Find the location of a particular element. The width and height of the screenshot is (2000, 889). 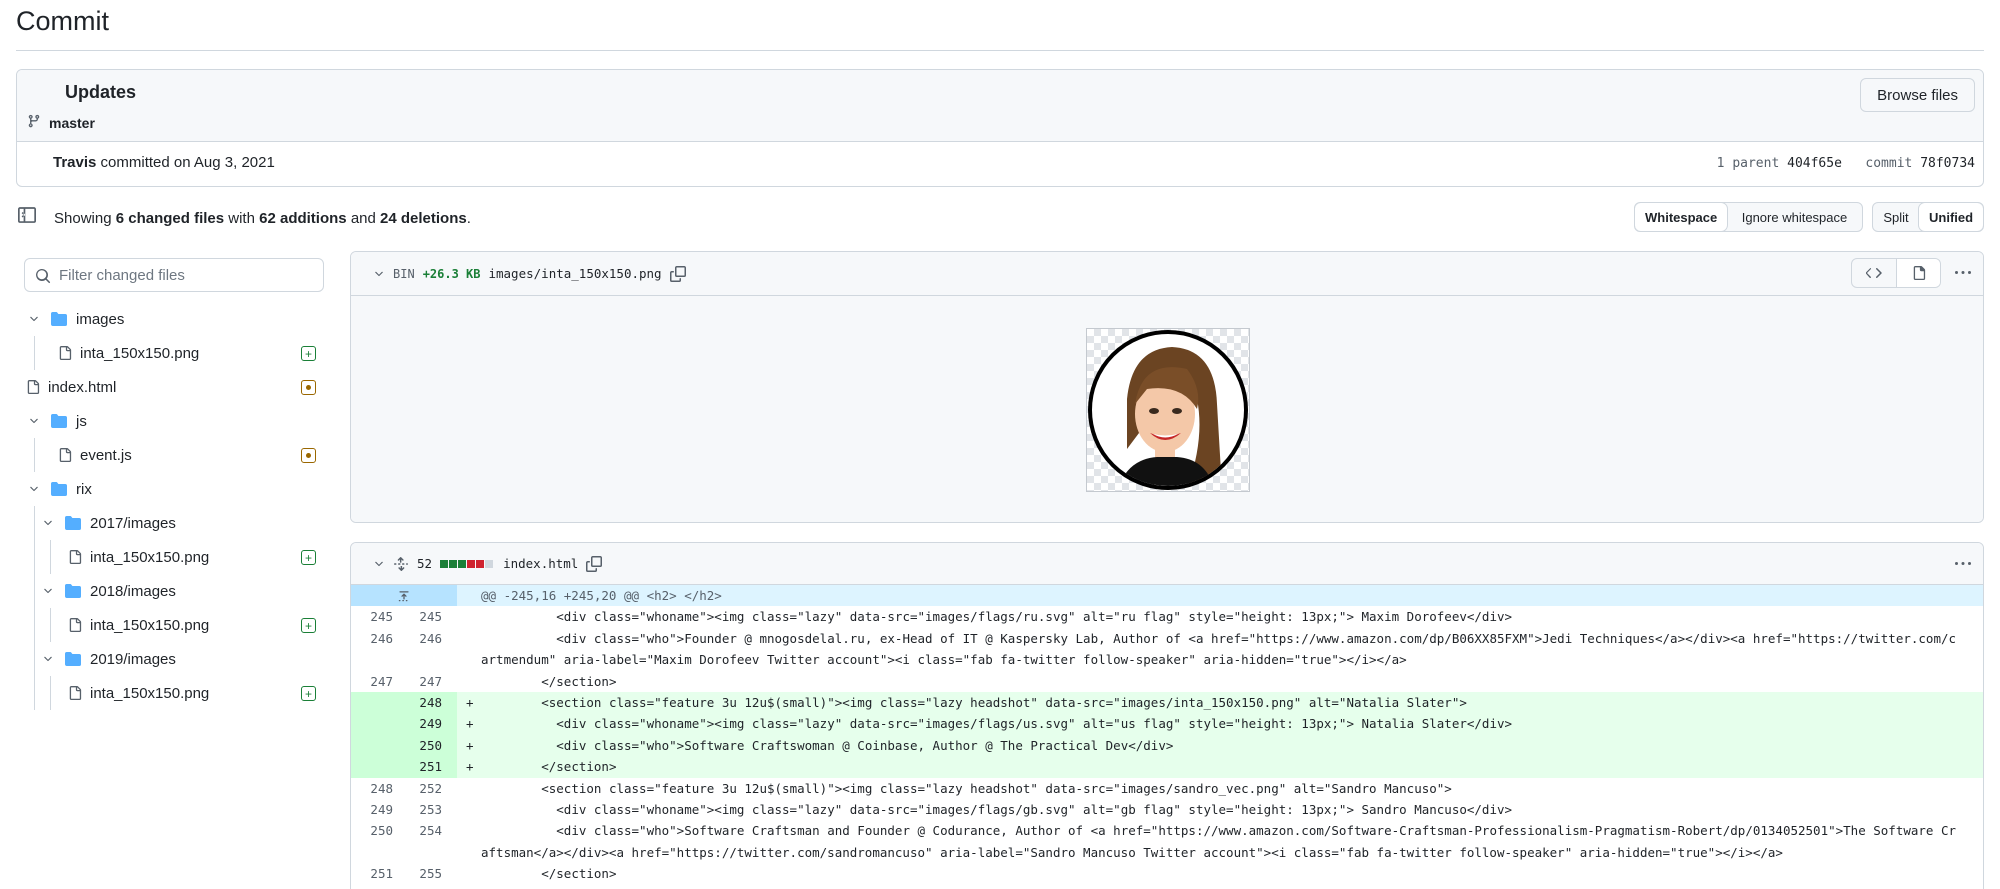

split-button: Split is located at coordinates (1896, 217).